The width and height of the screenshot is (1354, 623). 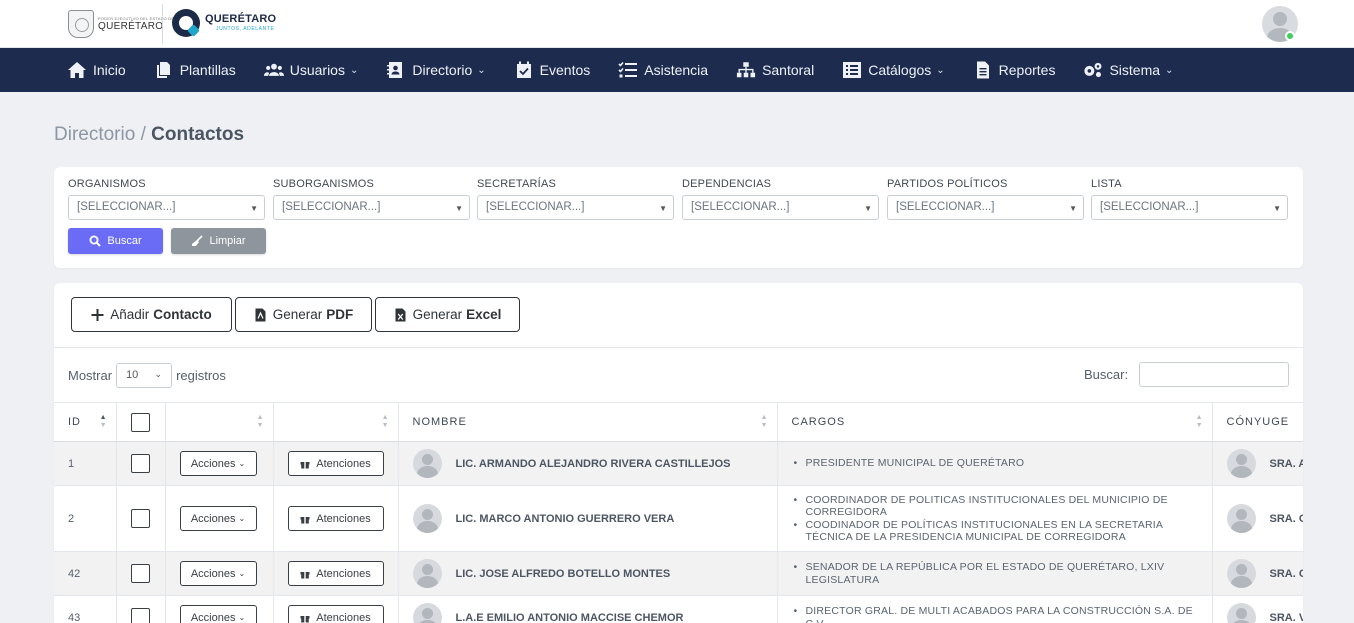 I want to click on sort-icon: ▲ ▼, so click(x=1199, y=421).